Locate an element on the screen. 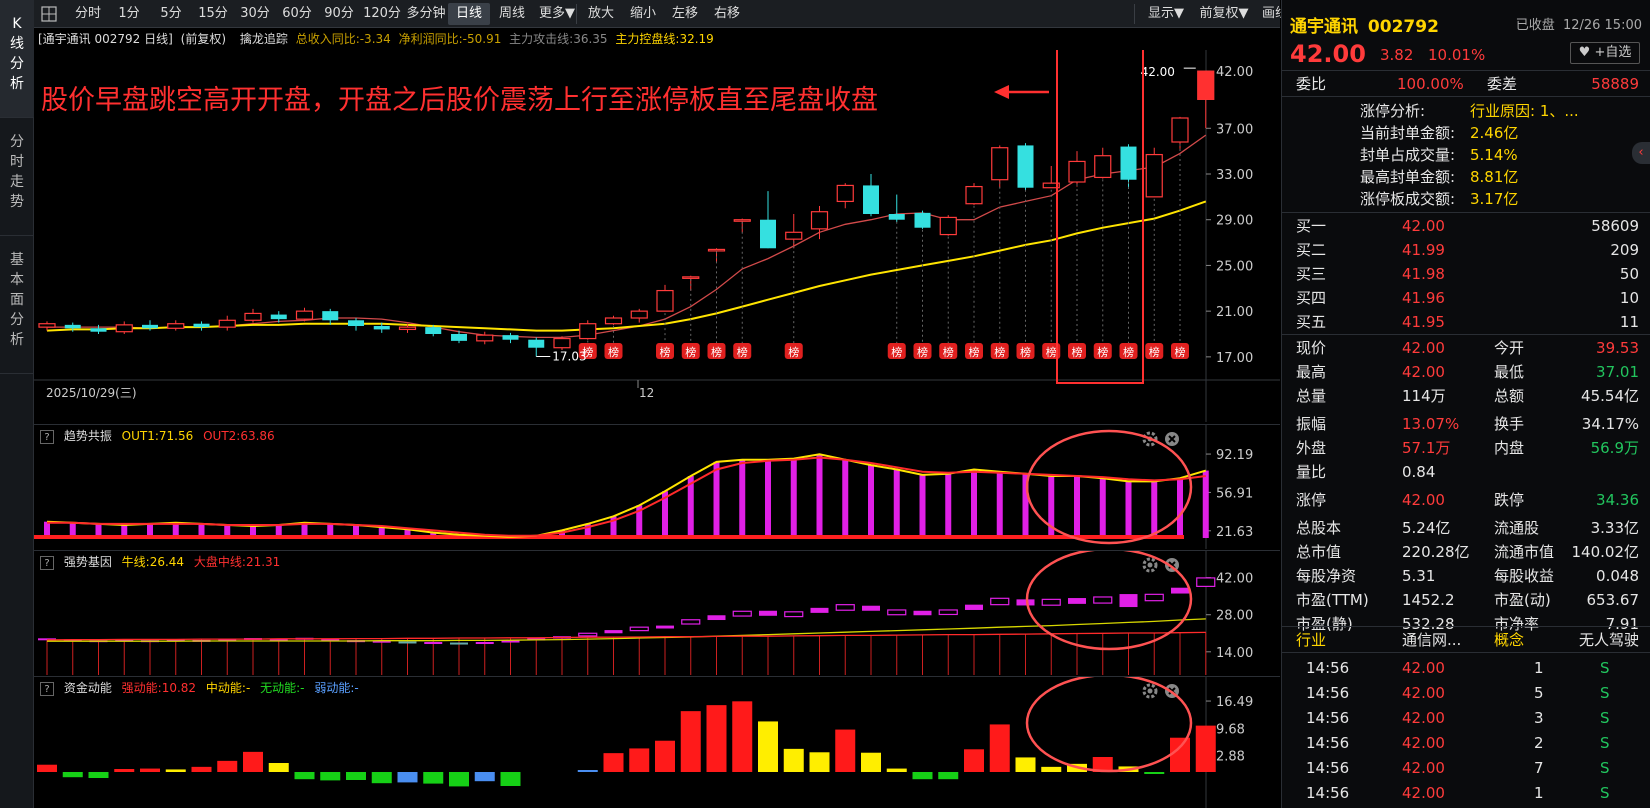  buy-level-row: 买二 41.99 209 is located at coordinates (1466, 250).